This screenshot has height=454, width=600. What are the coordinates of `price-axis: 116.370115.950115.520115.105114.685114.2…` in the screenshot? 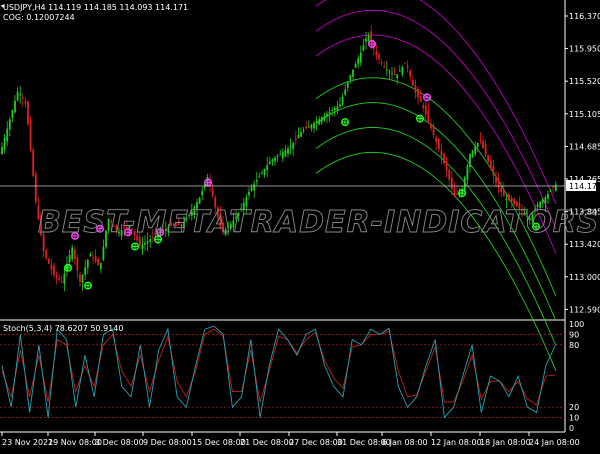 It's located at (582, 163).